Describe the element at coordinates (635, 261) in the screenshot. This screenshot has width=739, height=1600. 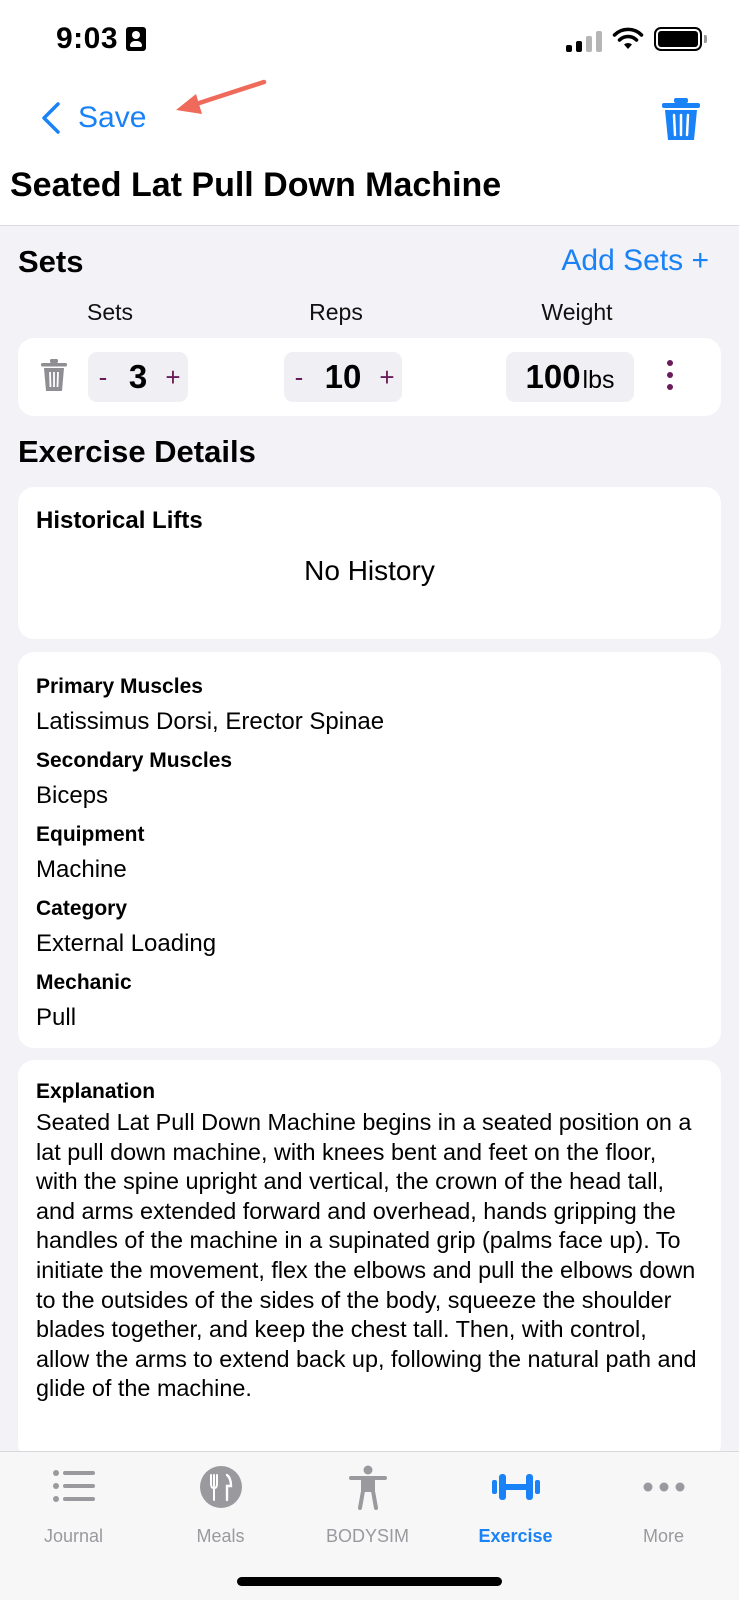
I see `add-sets-button: Add Sets +` at that location.